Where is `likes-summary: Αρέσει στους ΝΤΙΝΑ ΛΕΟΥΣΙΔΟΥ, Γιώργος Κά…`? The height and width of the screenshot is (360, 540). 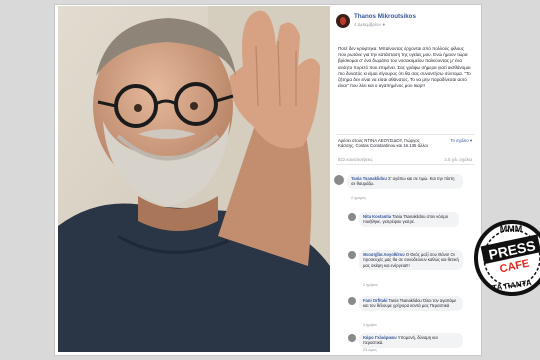 likes-summary: Αρέσει στους ΝΤΙΝΑ ΛΕΟΥΣΙΔΟΥ, Γιώργος Κά… is located at coordinates (386, 143).